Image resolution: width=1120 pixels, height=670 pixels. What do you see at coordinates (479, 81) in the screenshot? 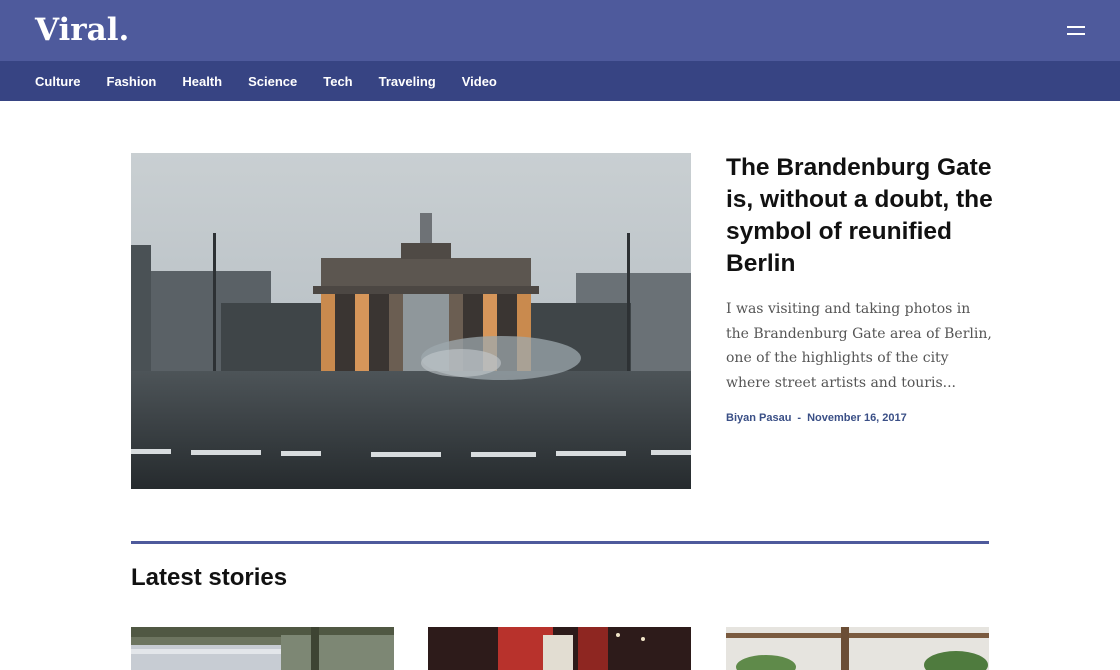
I see `nav-item-video: Video` at bounding box center [479, 81].